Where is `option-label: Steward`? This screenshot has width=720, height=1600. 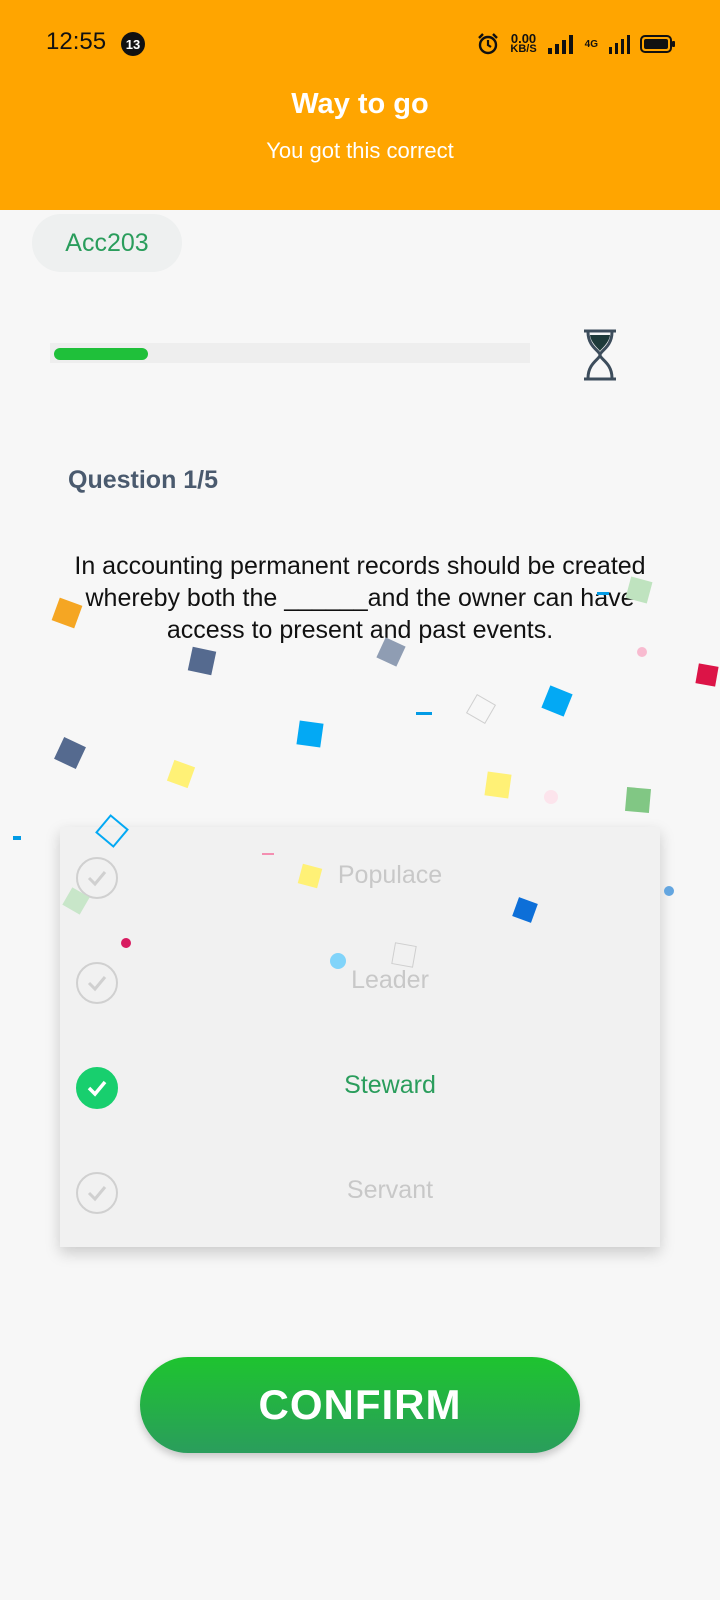 option-label: Steward is located at coordinates (390, 1085).